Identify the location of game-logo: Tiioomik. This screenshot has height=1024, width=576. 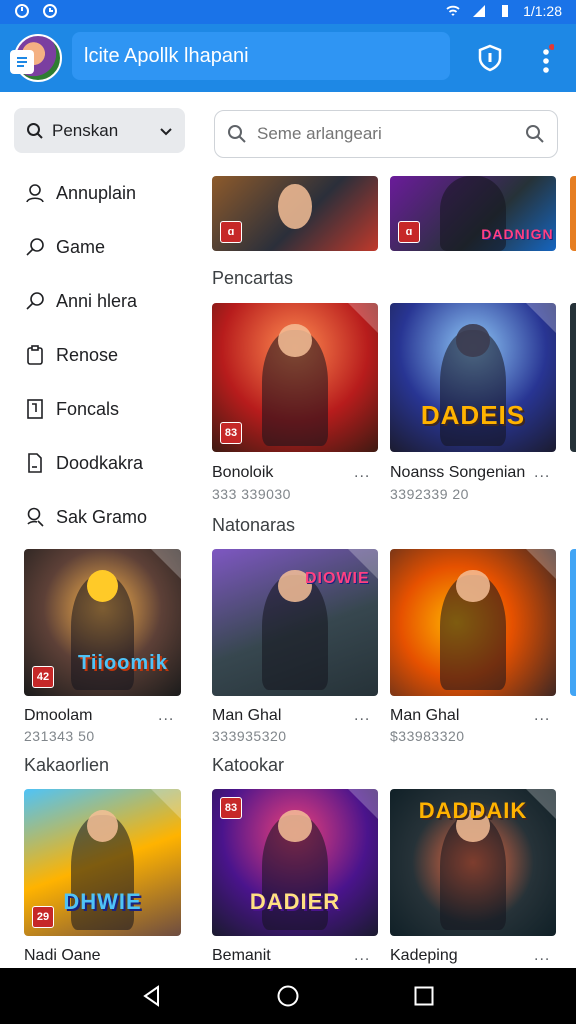
(122, 663).